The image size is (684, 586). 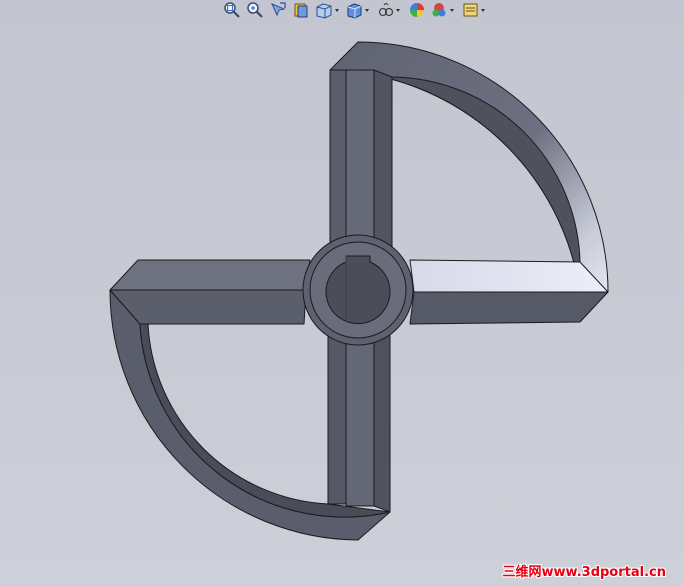 I want to click on site-watermark: 三维网www.3dportal.cn, so click(x=584, y=572).